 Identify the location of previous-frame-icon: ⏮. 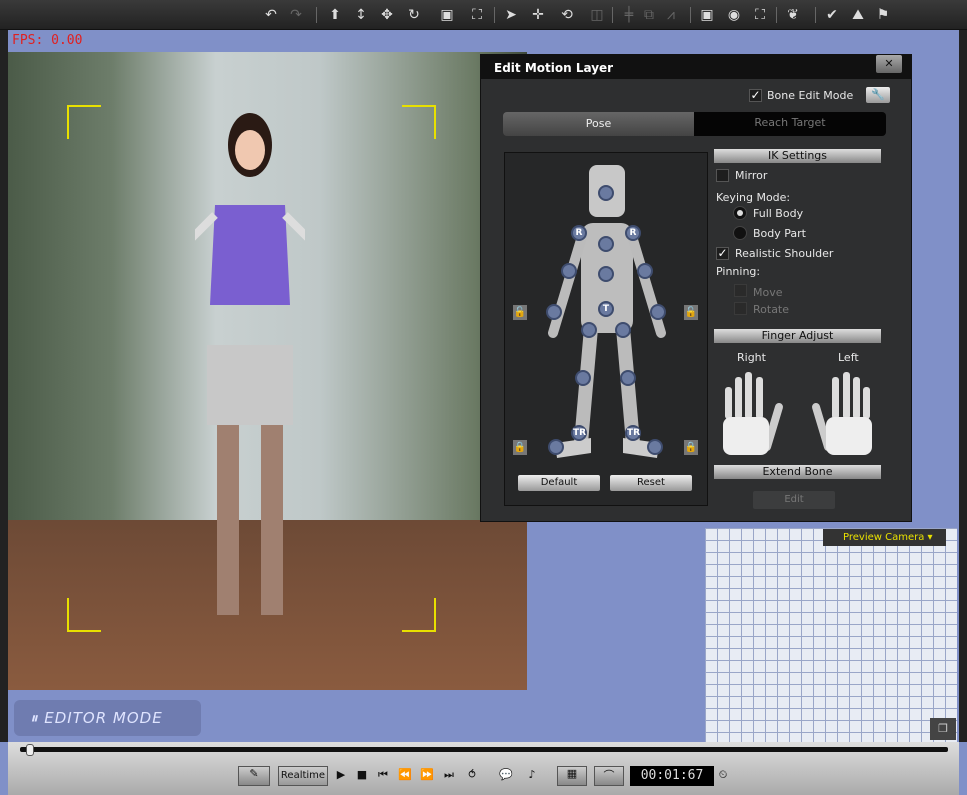
(383, 775).